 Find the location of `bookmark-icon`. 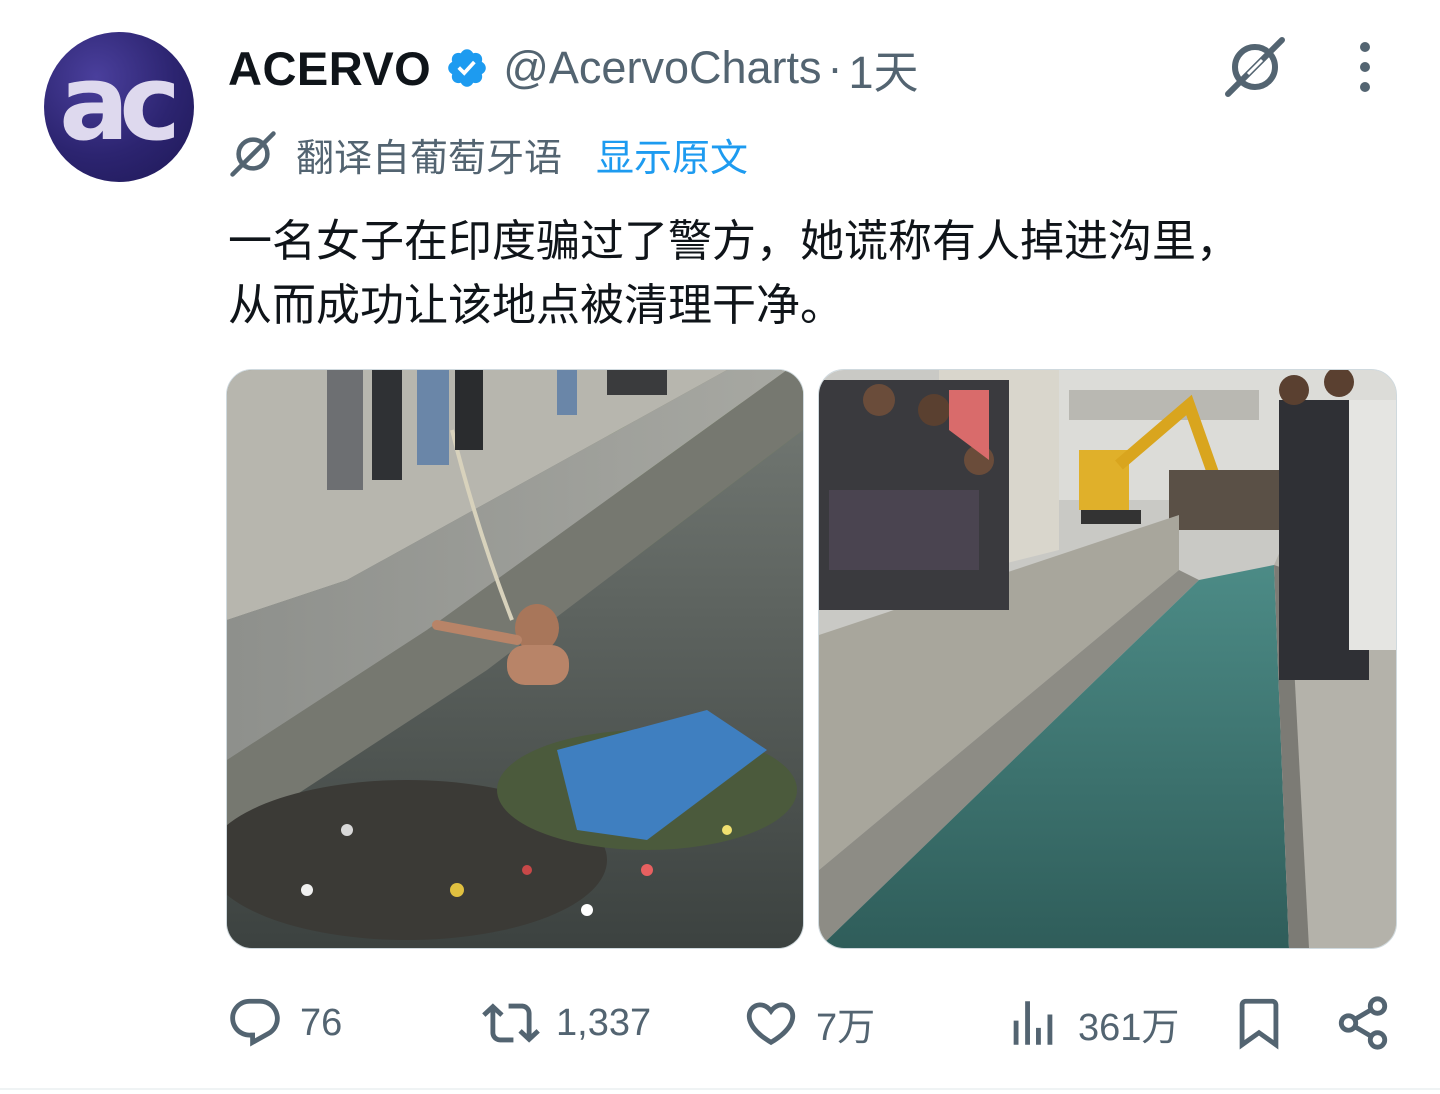

bookmark-icon is located at coordinates (1259, 1024).